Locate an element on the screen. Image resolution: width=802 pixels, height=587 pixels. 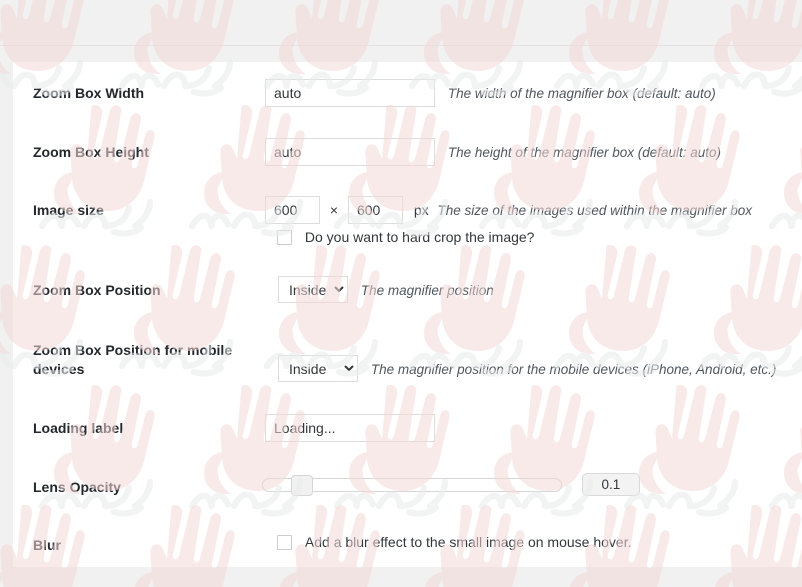
zoom-box-position-mobile-select: Inside is located at coordinates (318, 368).